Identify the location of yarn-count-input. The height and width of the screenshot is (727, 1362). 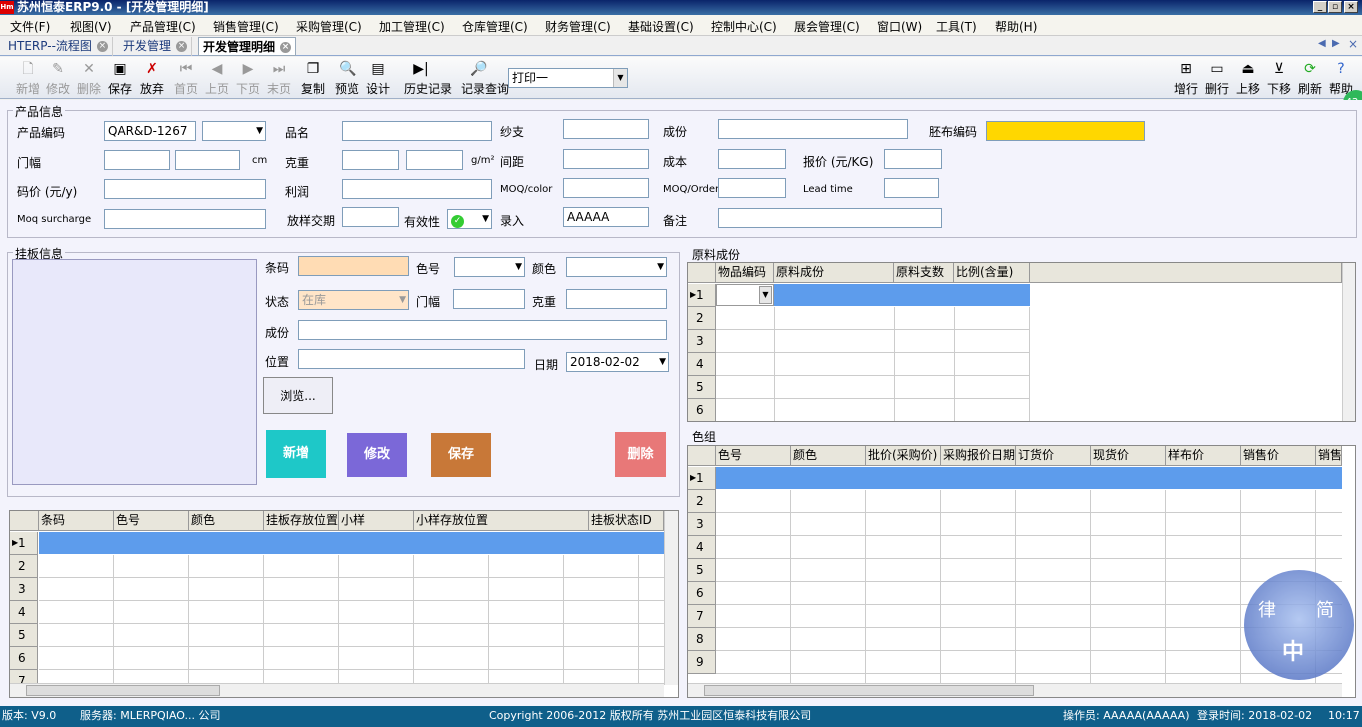
(606, 129).